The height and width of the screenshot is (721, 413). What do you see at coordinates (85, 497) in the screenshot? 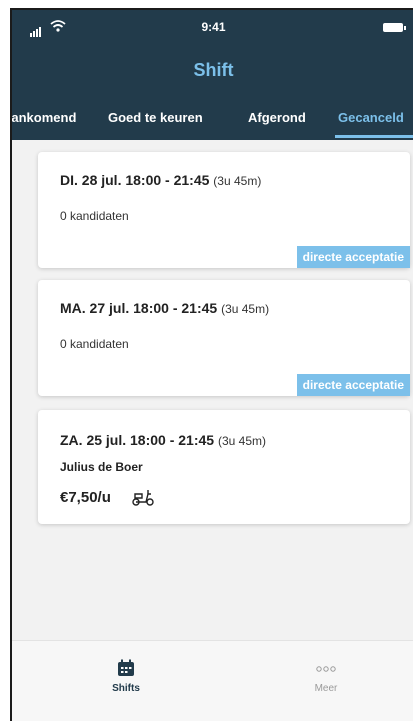
I see `hourly-rate: €7,50/u` at bounding box center [85, 497].